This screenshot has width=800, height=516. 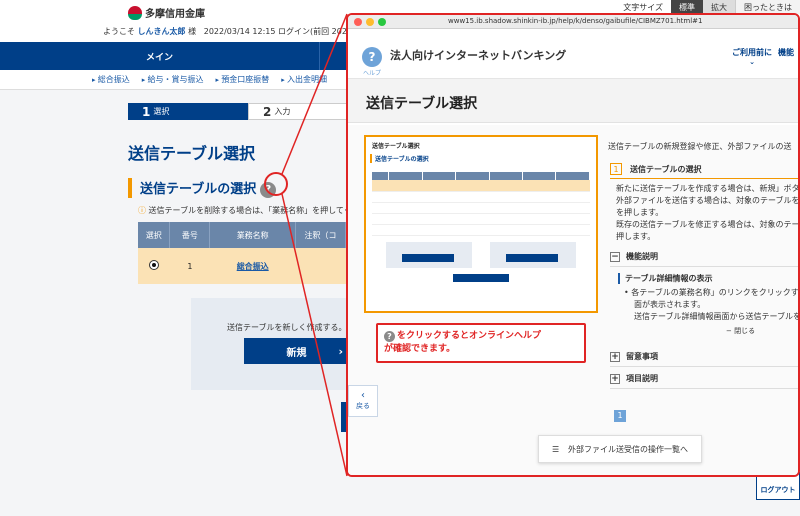 What do you see at coordinates (111, 79) in the screenshot?
I see `subnav-sogo-furikomi: 総合振込` at bounding box center [111, 79].